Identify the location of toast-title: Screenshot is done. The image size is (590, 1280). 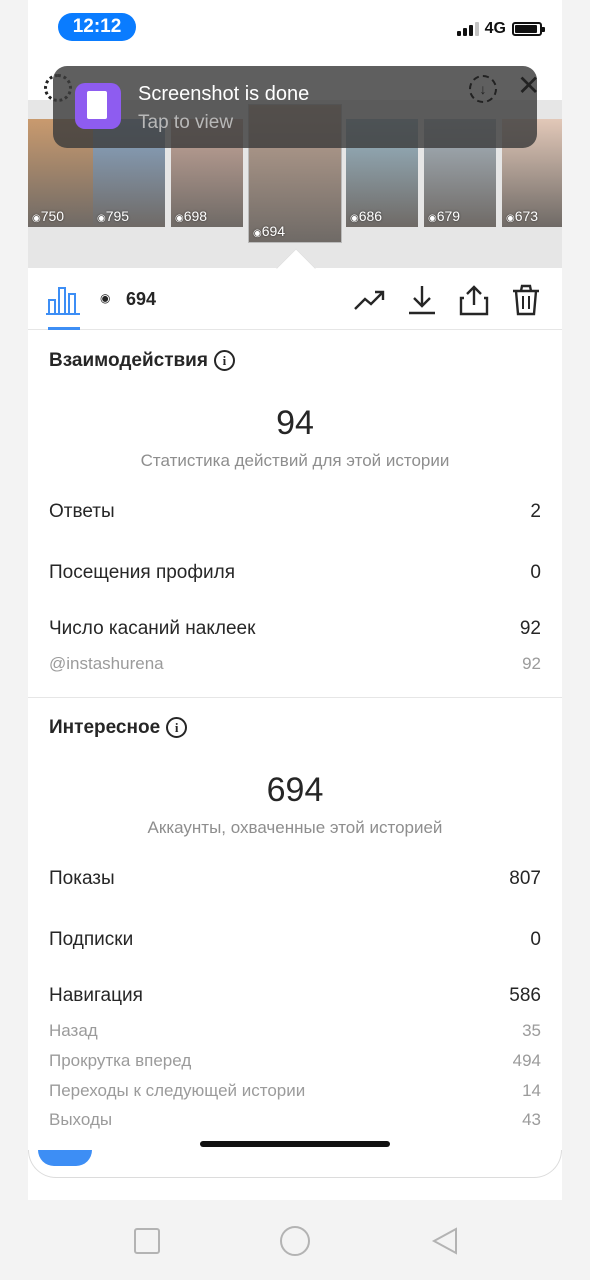
(224, 94).